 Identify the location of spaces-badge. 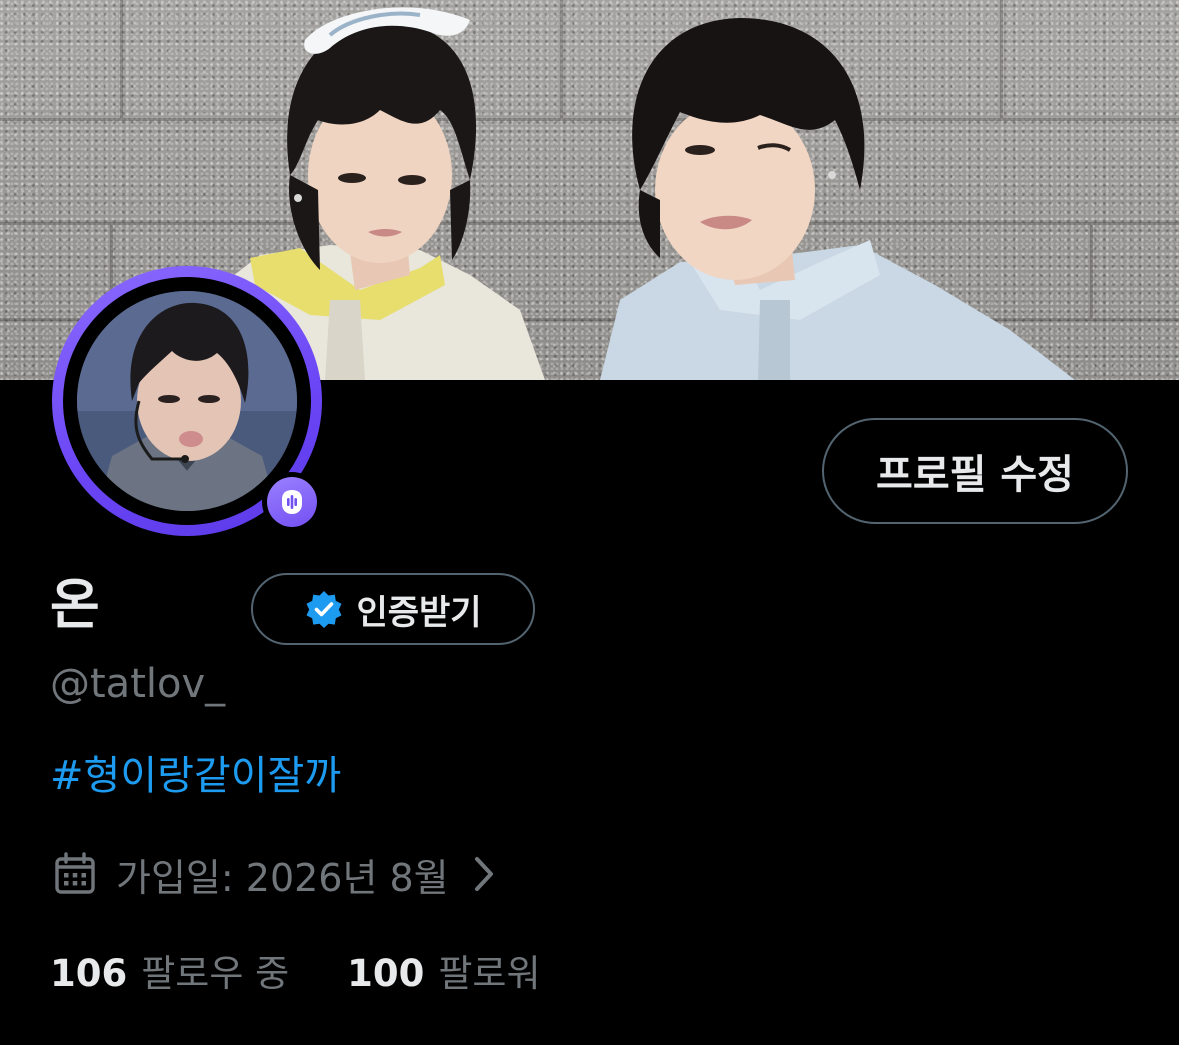
(292, 502).